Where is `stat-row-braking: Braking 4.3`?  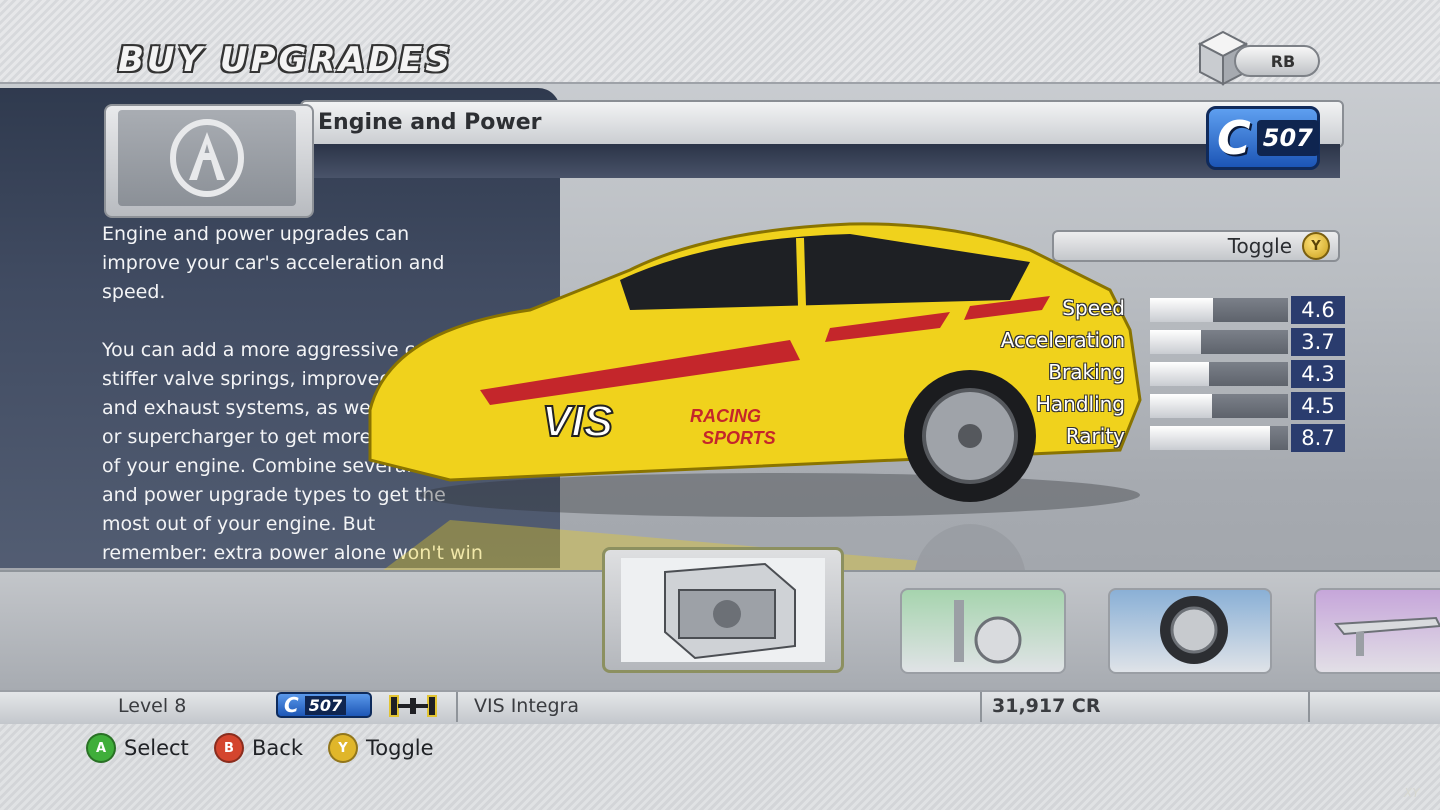 stat-row-braking: Braking 4.3 is located at coordinates (1162, 374).